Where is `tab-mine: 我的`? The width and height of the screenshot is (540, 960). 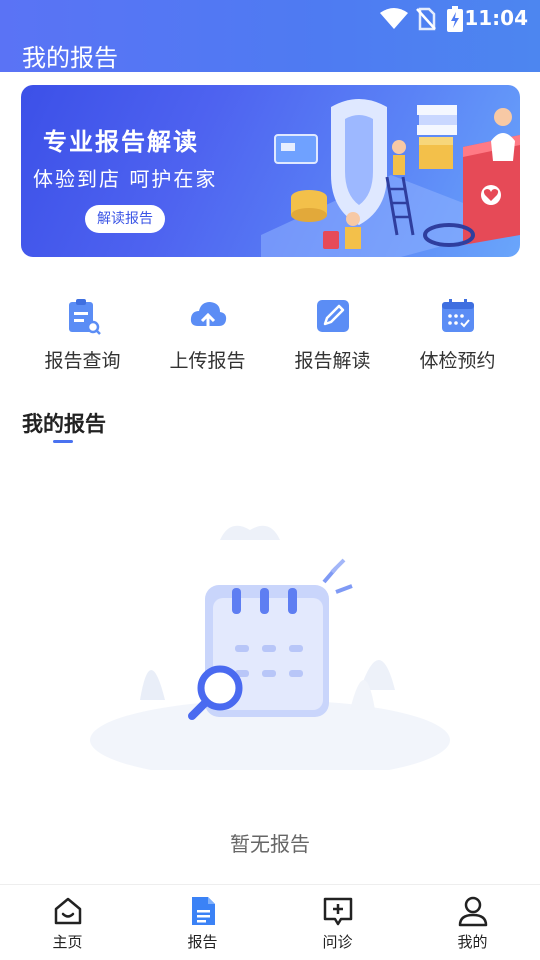 tab-mine: 我的 is located at coordinates (472, 922).